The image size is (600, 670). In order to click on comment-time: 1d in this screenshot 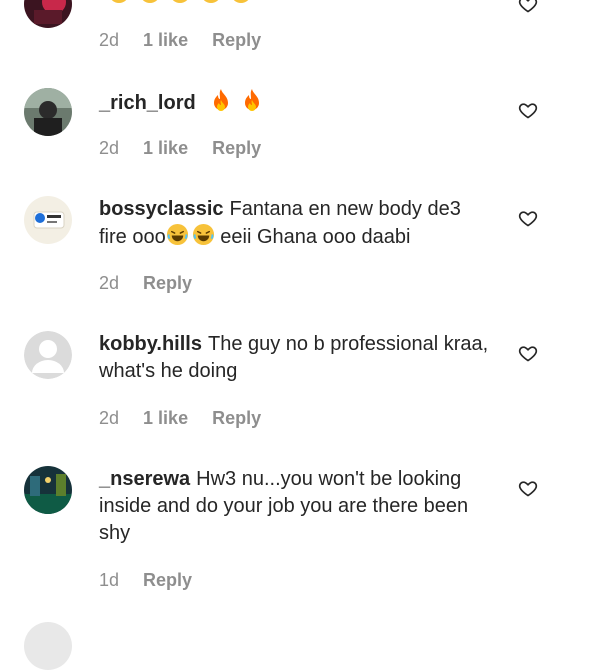, I will do `click(109, 580)`.